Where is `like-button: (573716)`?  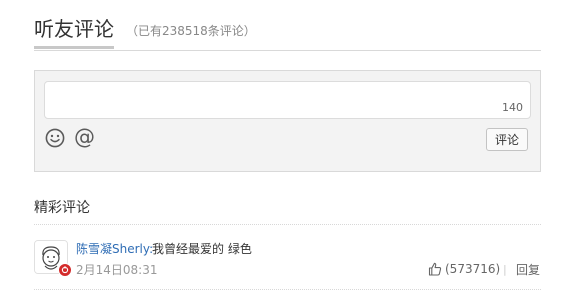
like-button: (573716) is located at coordinates (464, 269).